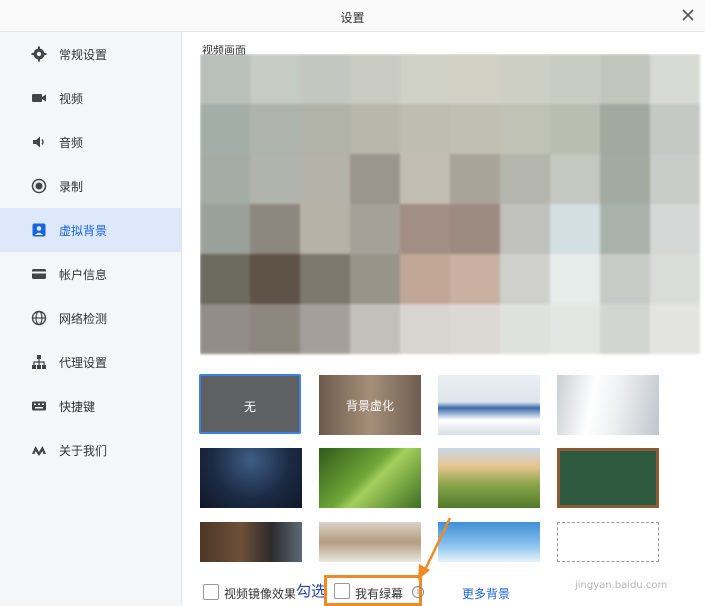 Image resolution: width=705 pixels, height=606 pixels. Describe the element at coordinates (39, 318) in the screenshot. I see `globe-icon` at that location.